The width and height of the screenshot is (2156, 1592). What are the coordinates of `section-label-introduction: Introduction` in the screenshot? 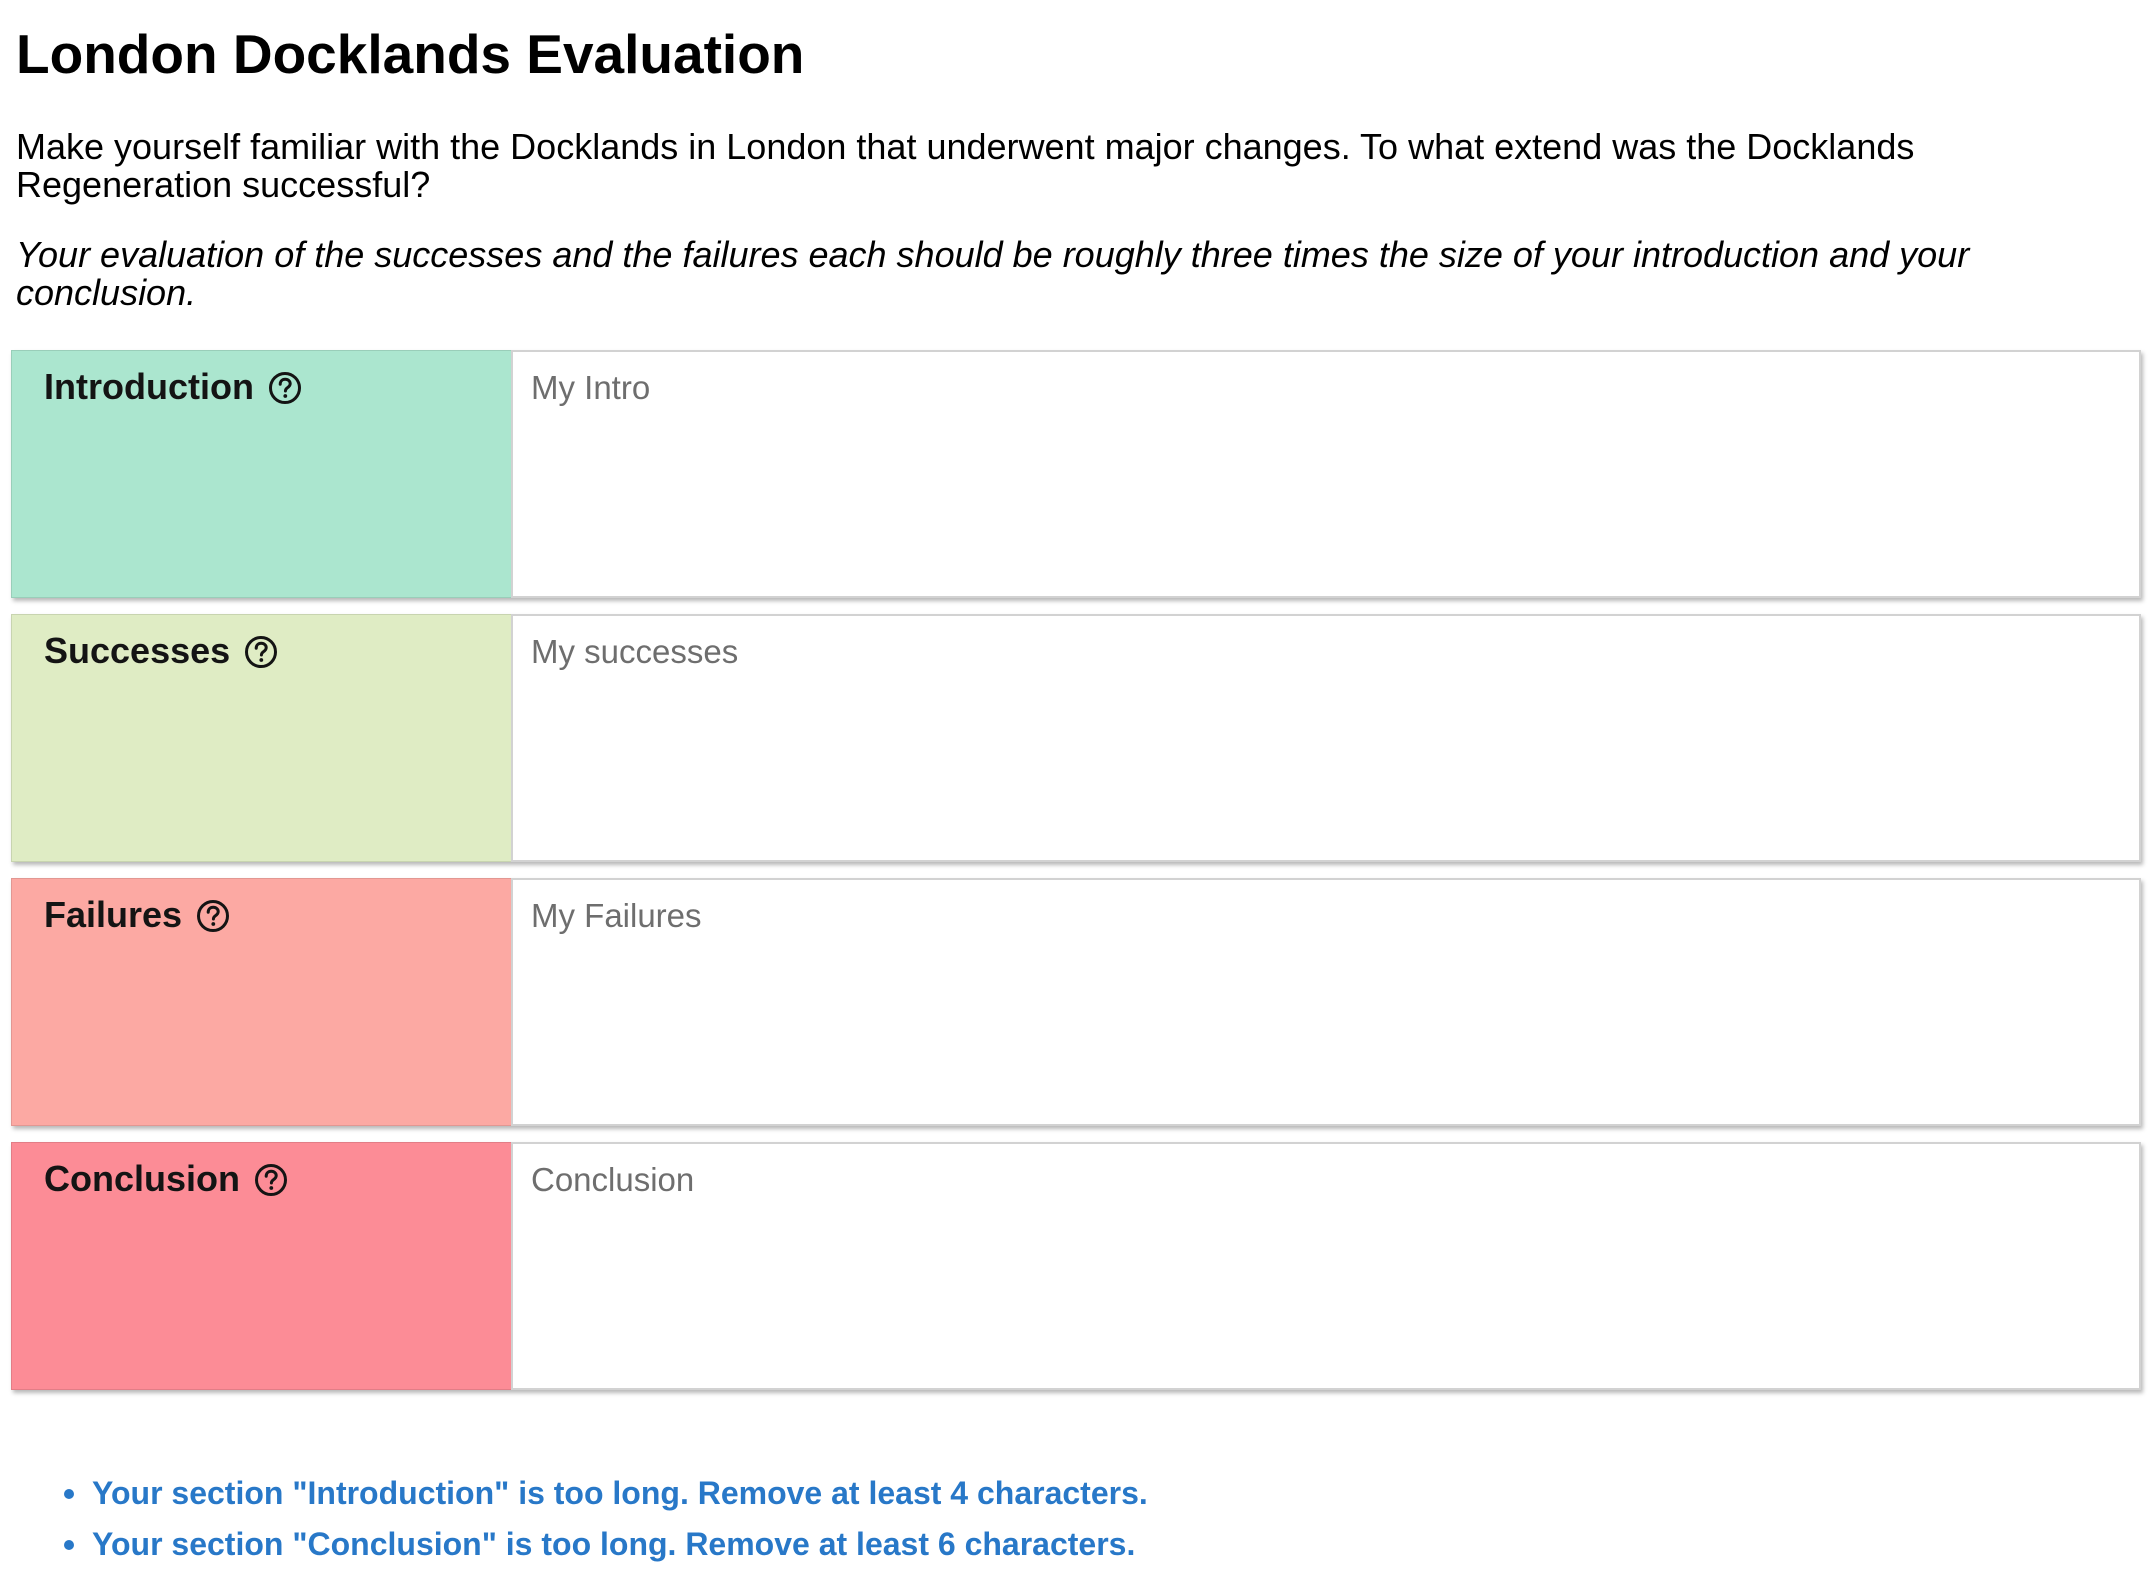 It's located at (261, 474).